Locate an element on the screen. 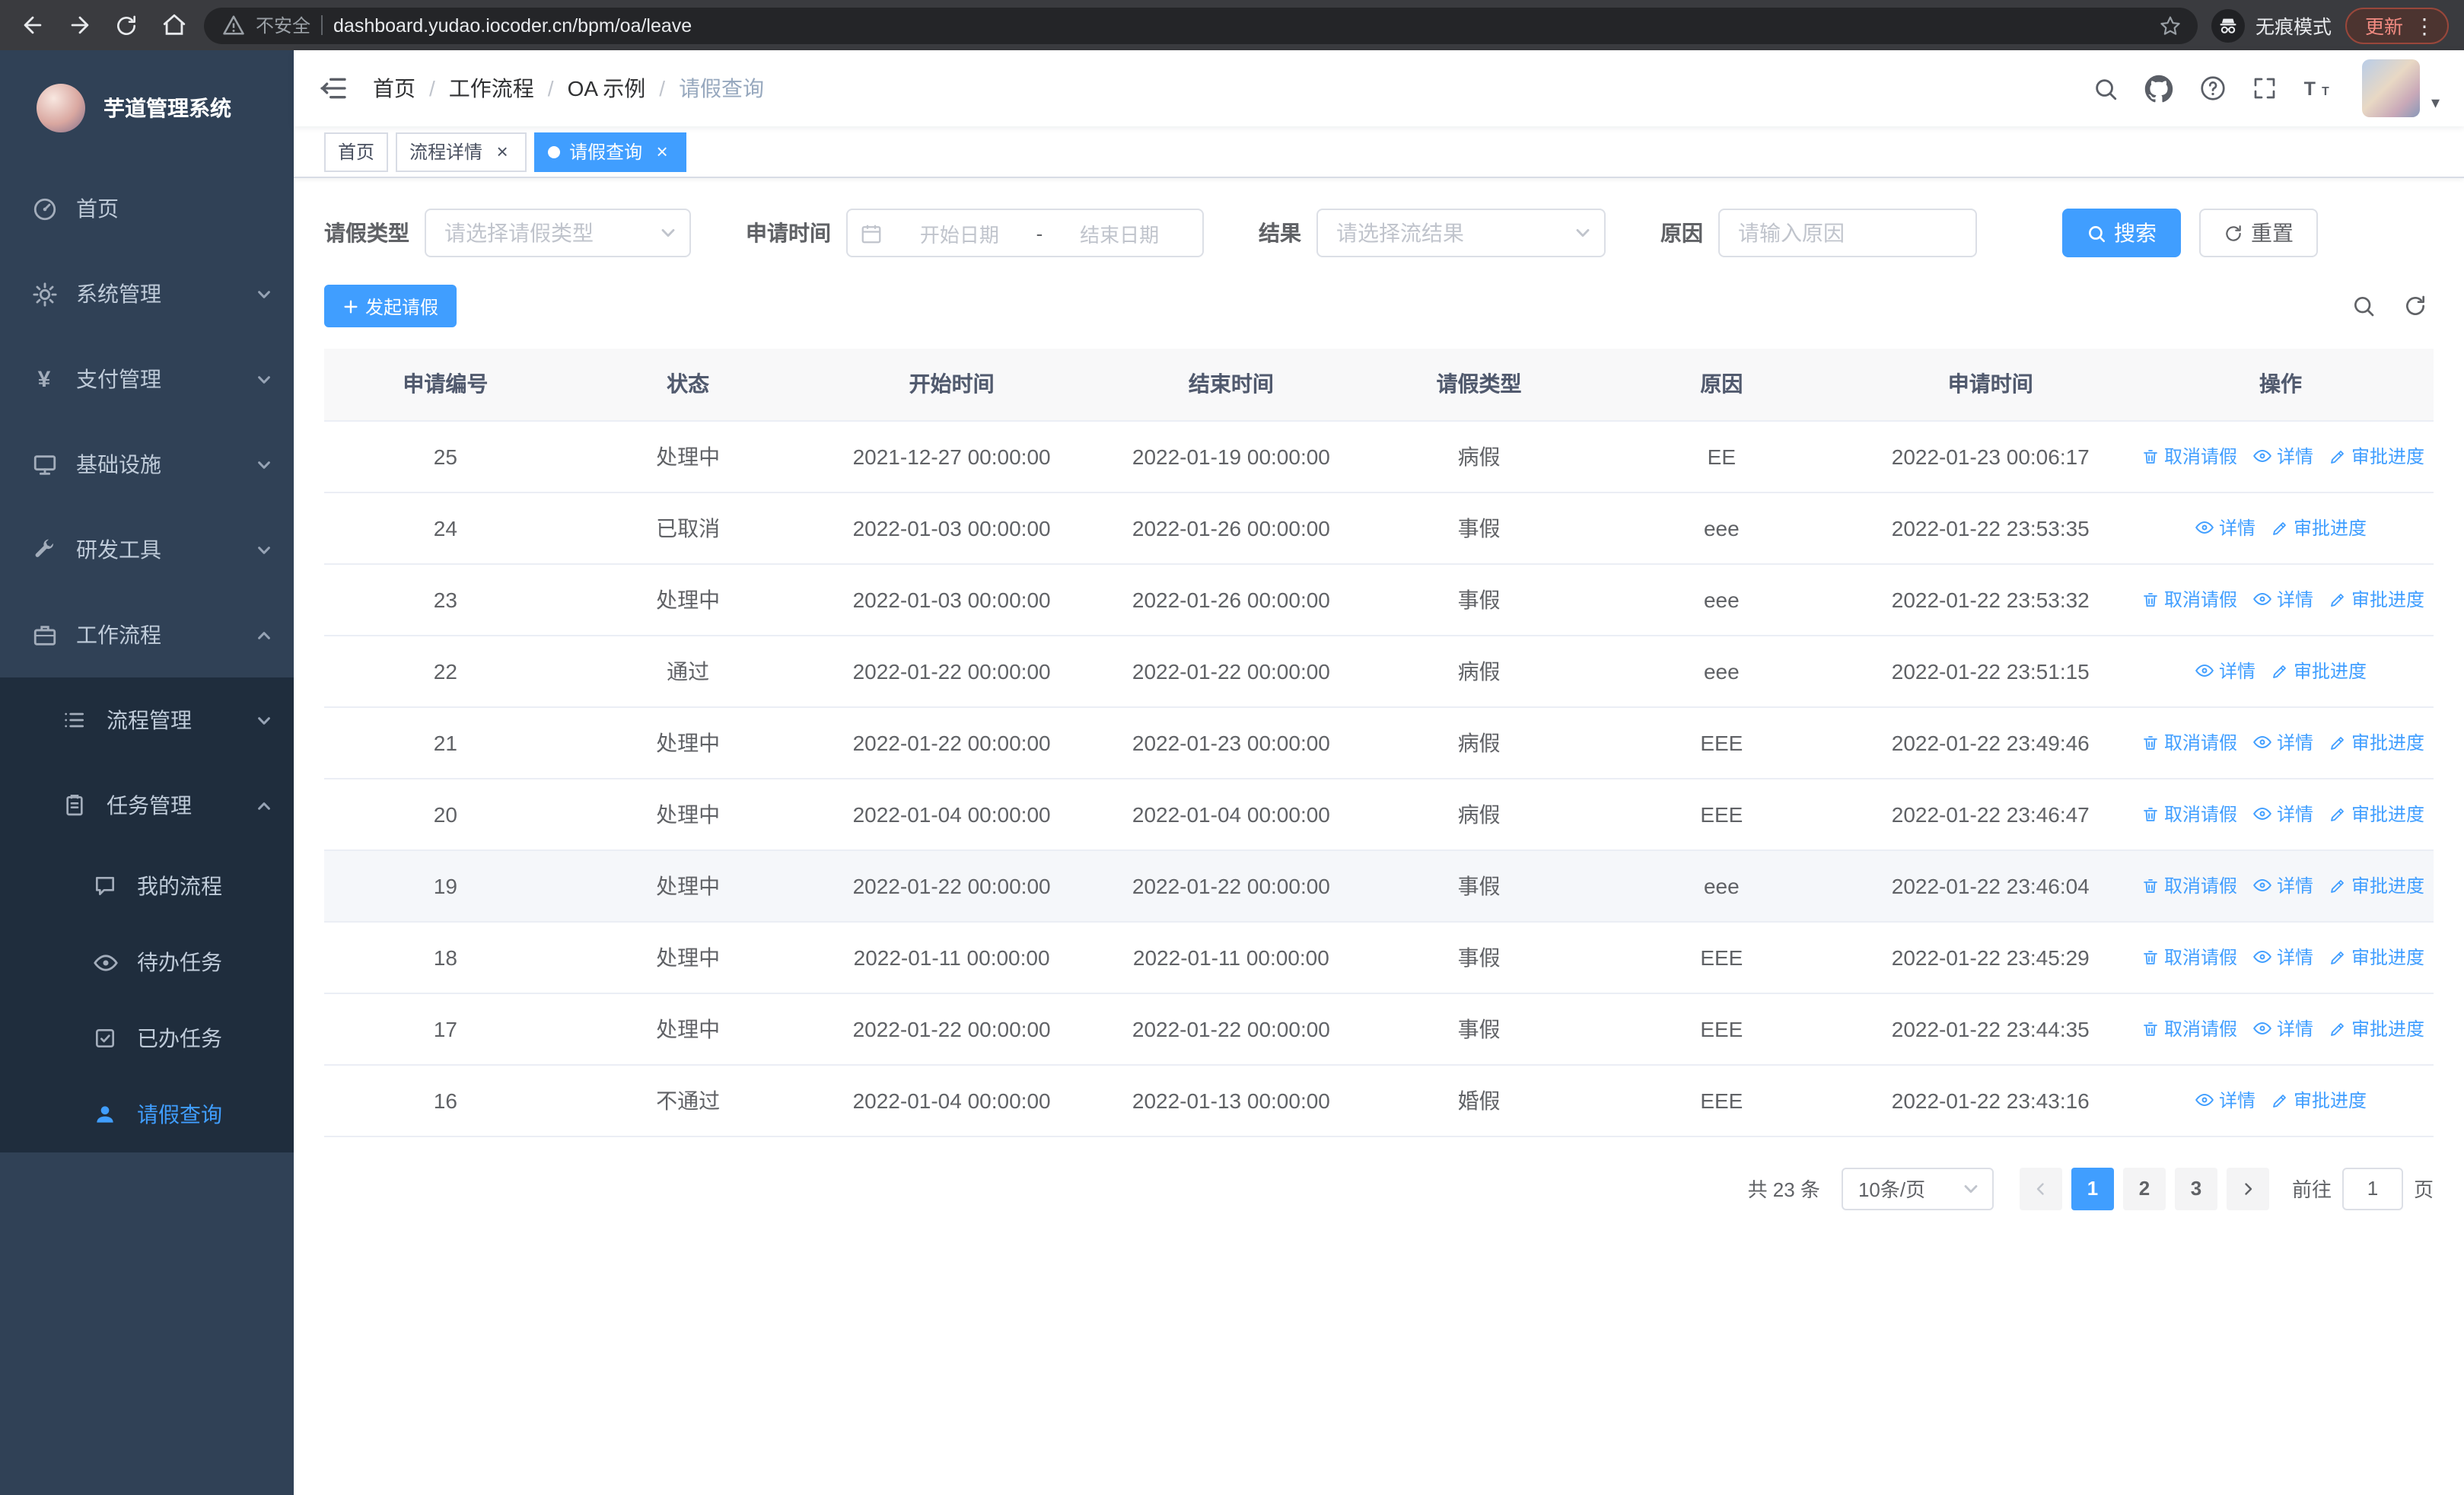  page-button-2: 2 is located at coordinates (2144, 1188).